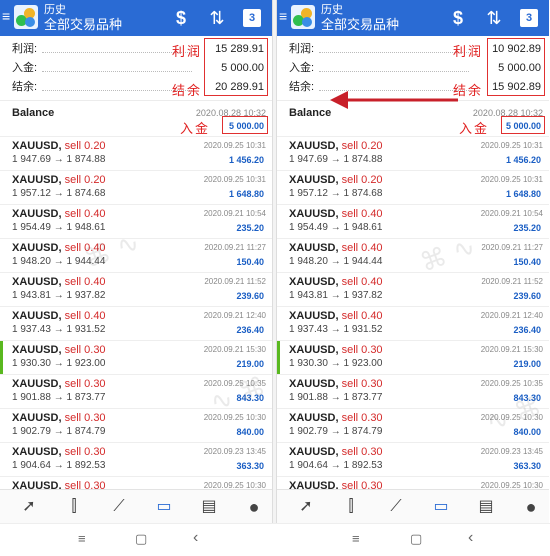 This screenshot has height=556, width=550. What do you see at coordinates (59, 261) in the screenshot?
I see `trade-prices: 1 948.20 → 1 944.44` at bounding box center [59, 261].